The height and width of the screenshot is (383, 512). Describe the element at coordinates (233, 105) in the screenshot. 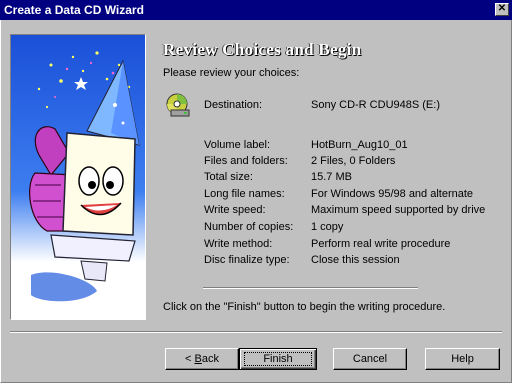

I see `destination-label: Destination:` at that location.